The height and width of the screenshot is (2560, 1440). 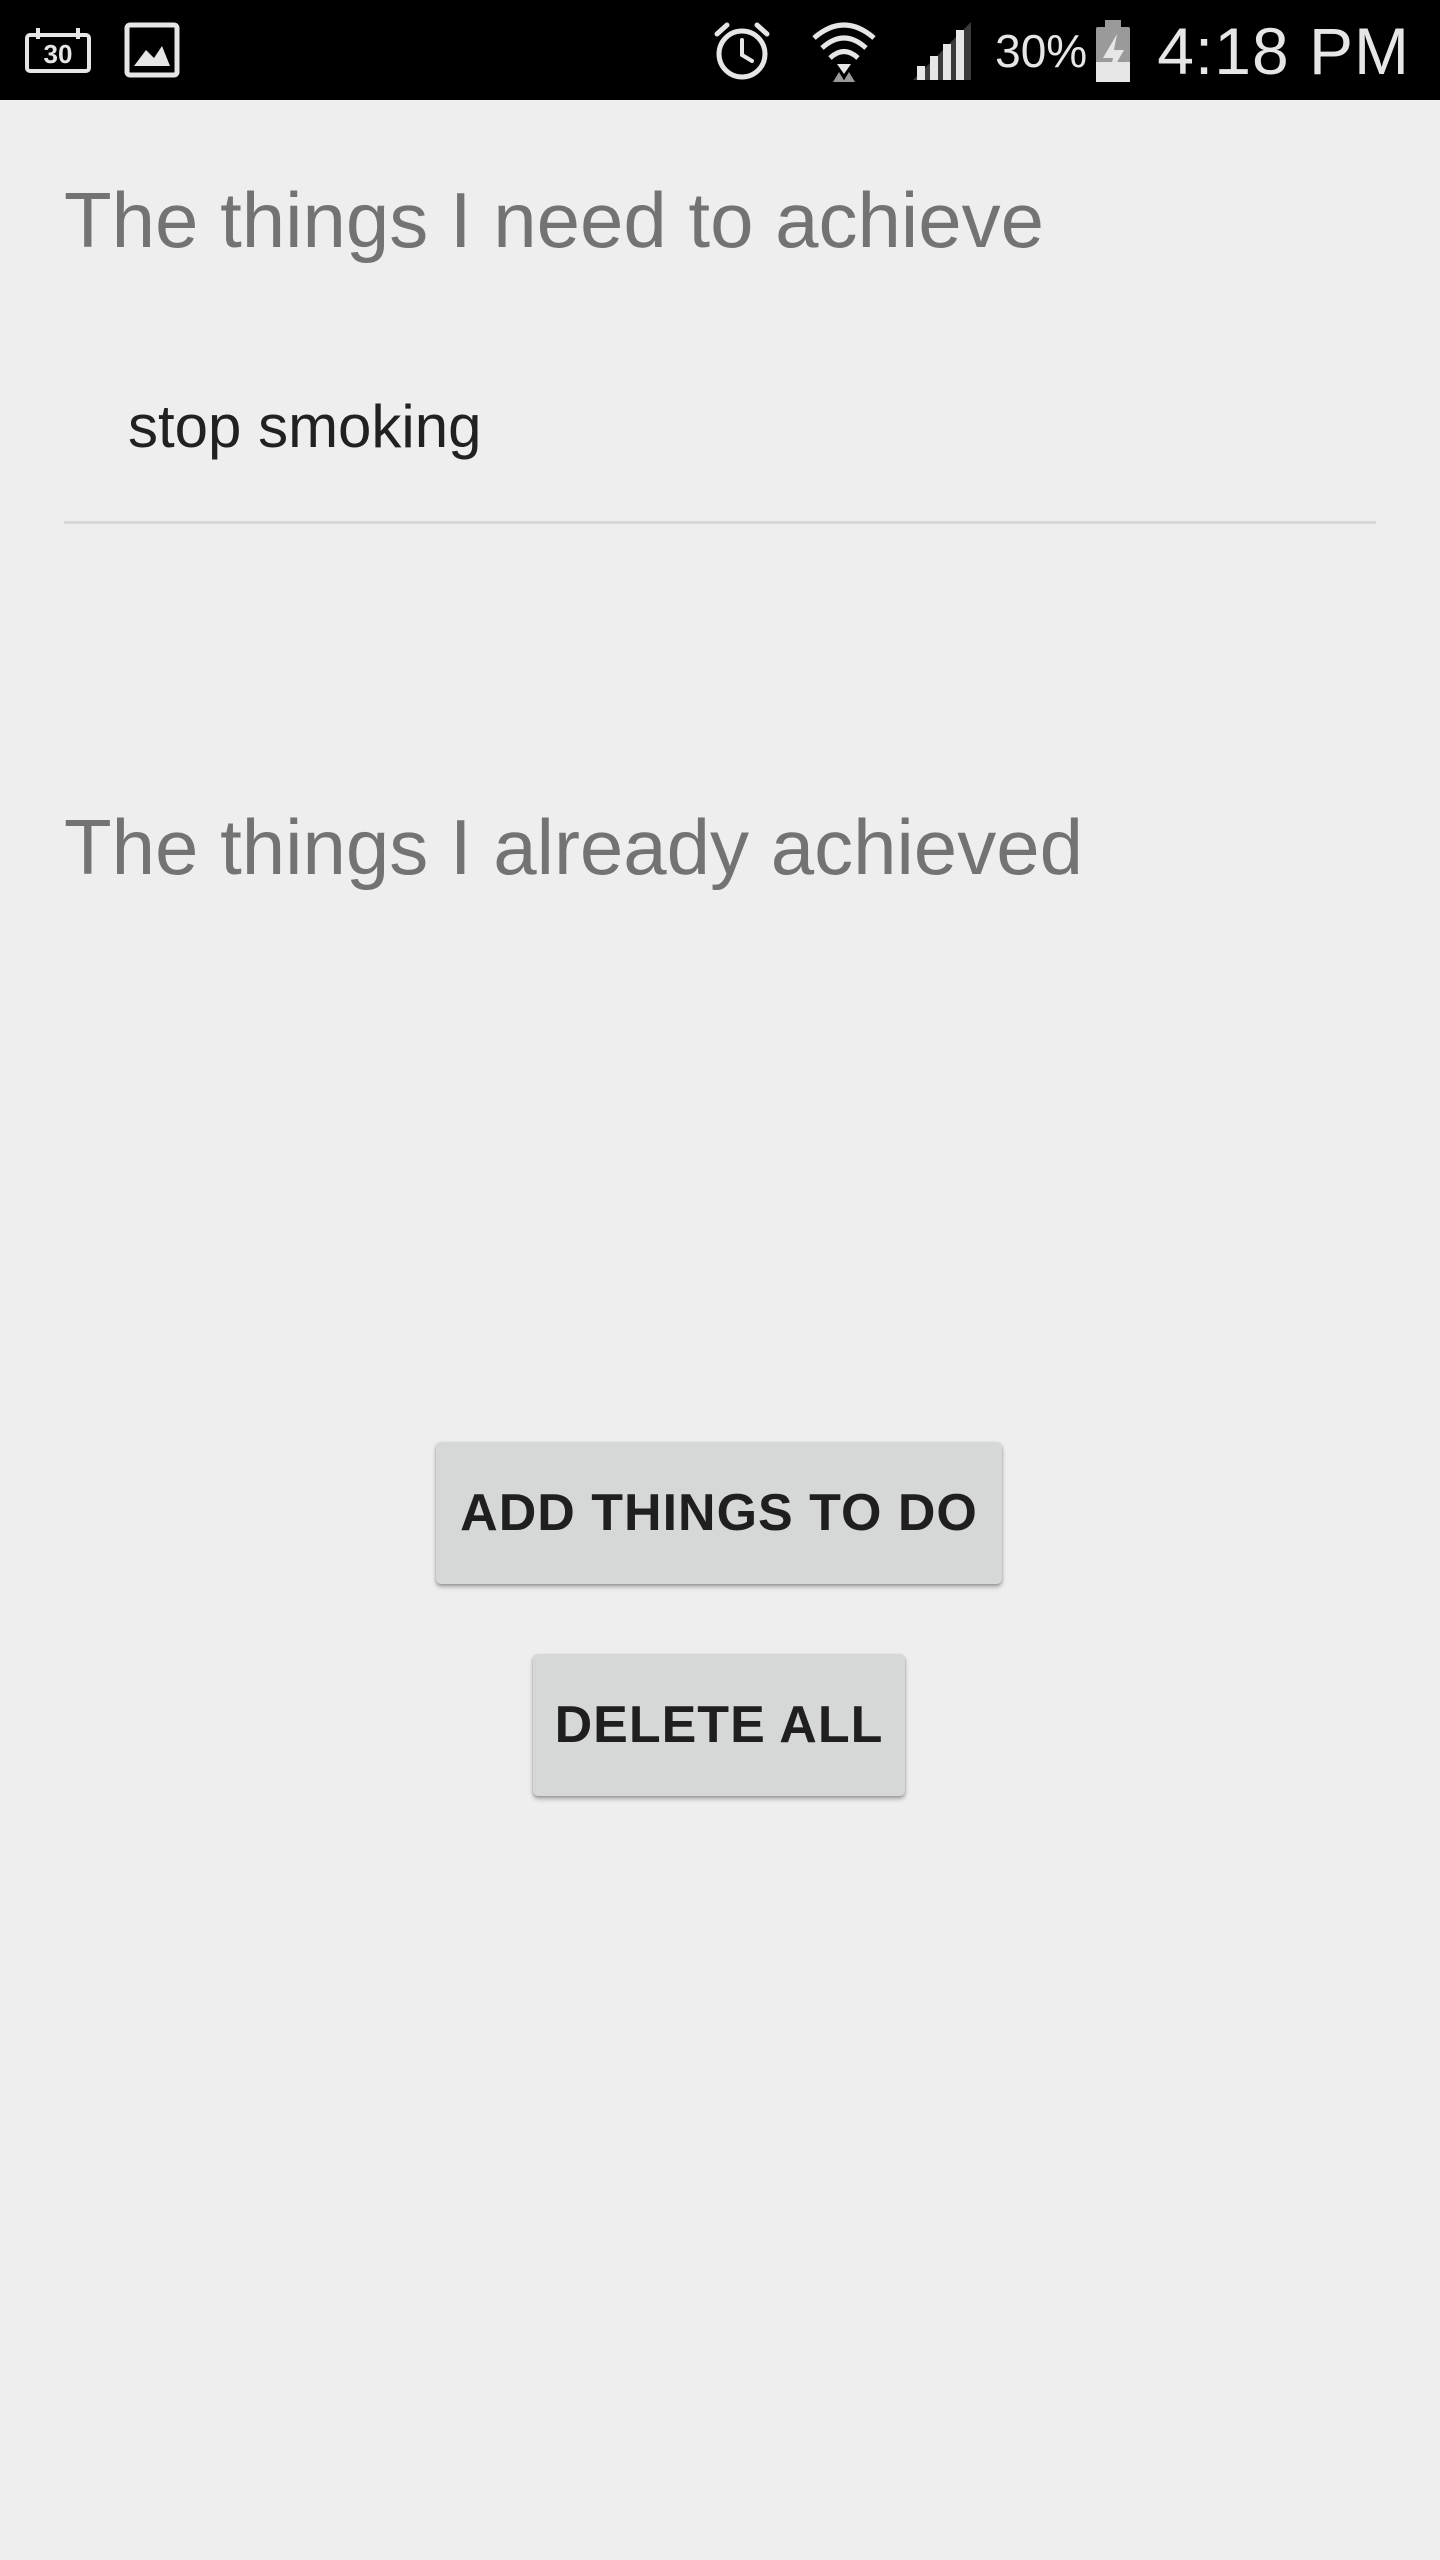 I want to click on system-status-area: 30% 4:18 PM, so click(x=1060, y=51).